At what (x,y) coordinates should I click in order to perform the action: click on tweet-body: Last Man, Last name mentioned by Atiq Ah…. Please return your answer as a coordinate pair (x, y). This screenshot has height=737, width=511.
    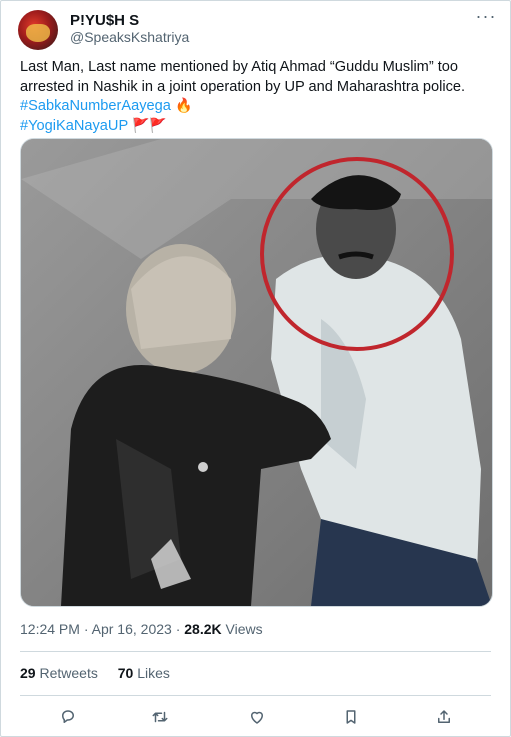
    Looking at the image, I should click on (243, 77).